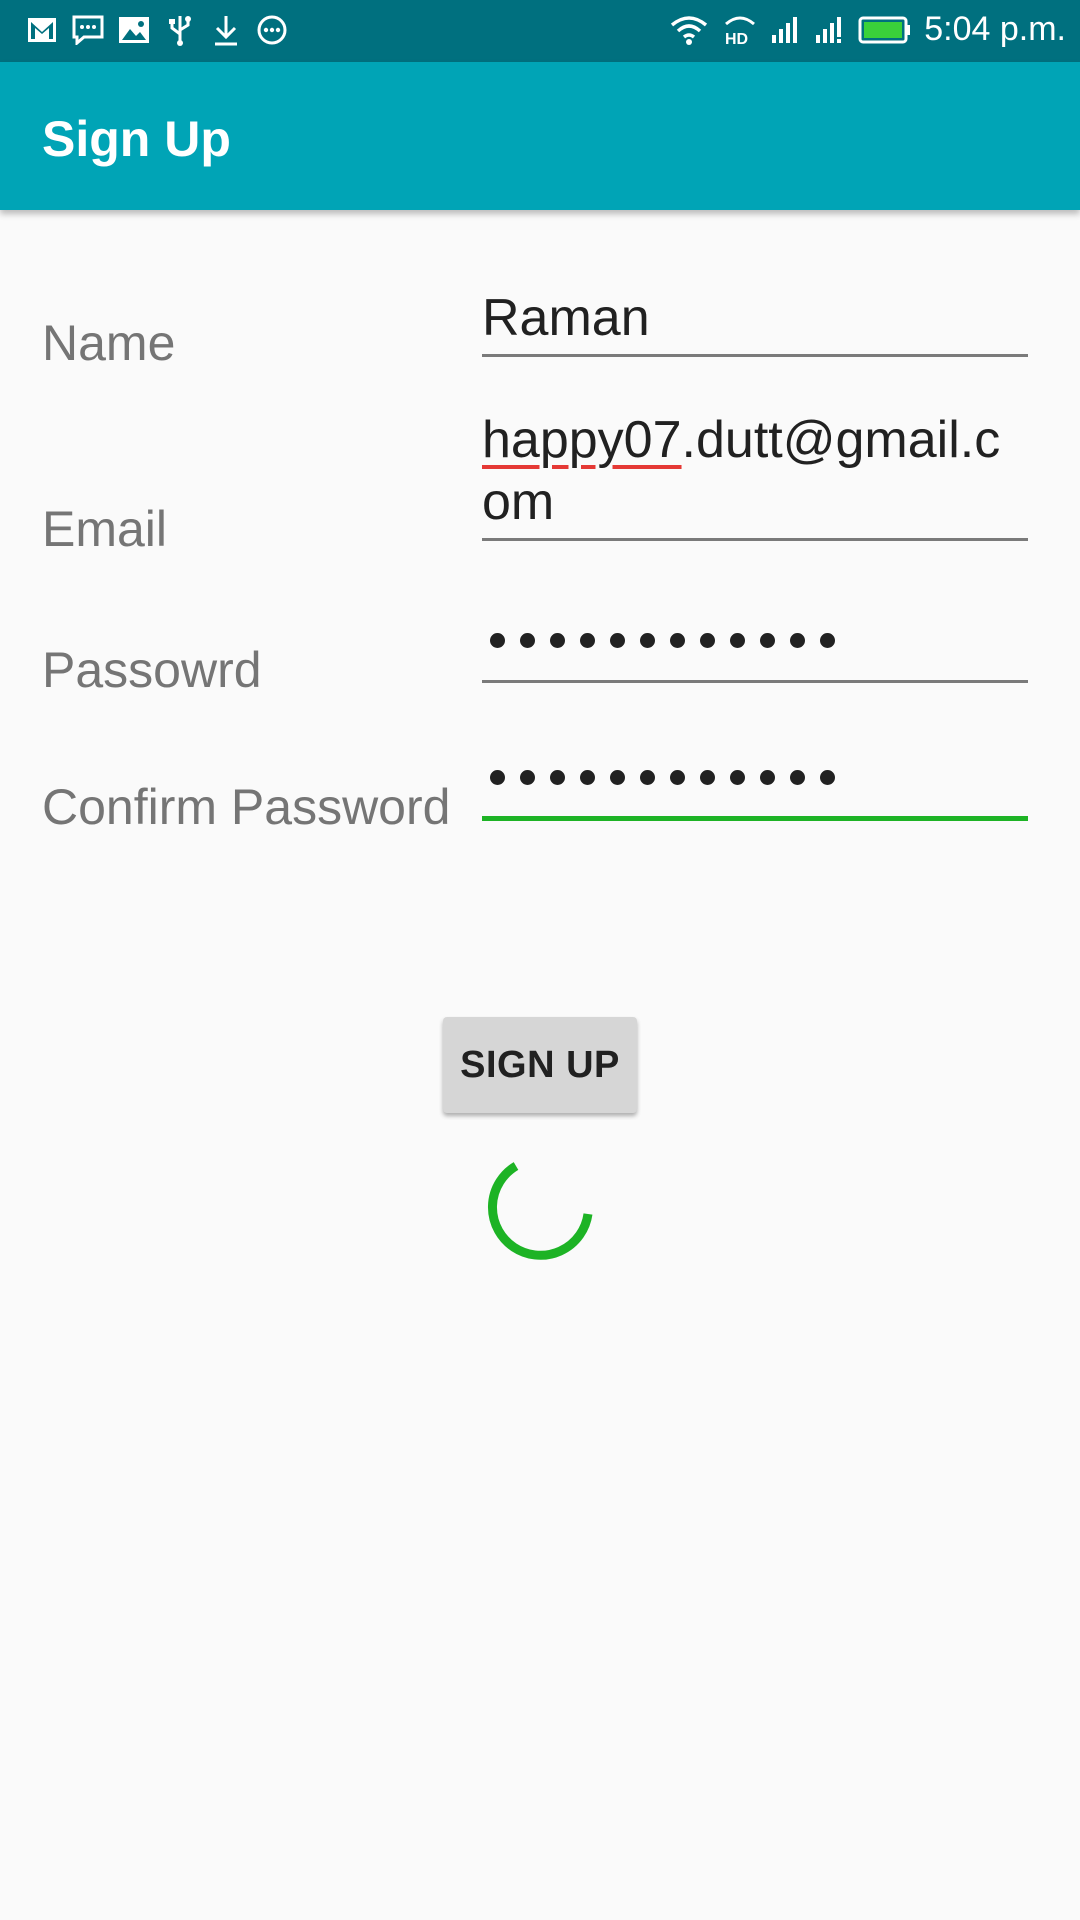 The height and width of the screenshot is (1920, 1080). What do you see at coordinates (134, 30) in the screenshot?
I see `image-icon` at bounding box center [134, 30].